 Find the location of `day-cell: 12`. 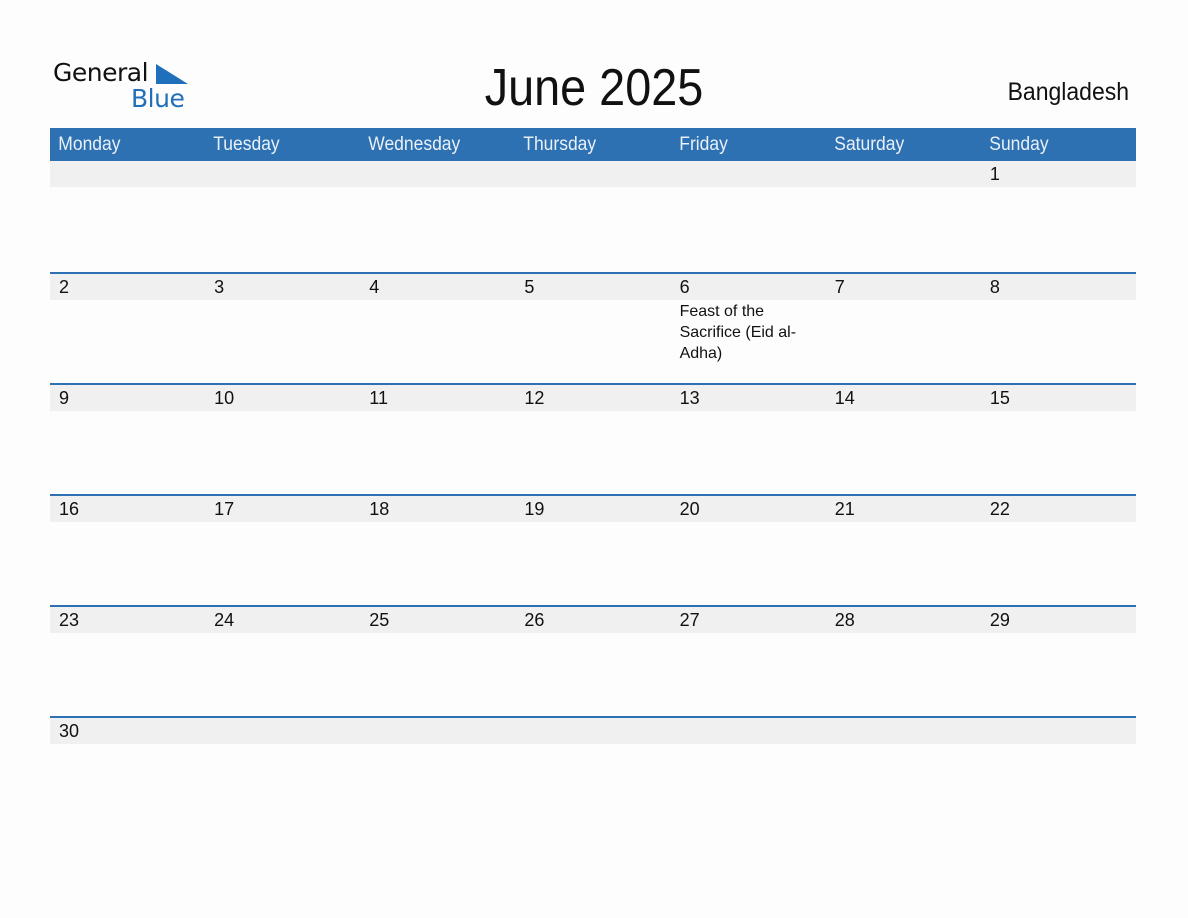

day-cell: 12 is located at coordinates (592, 435).